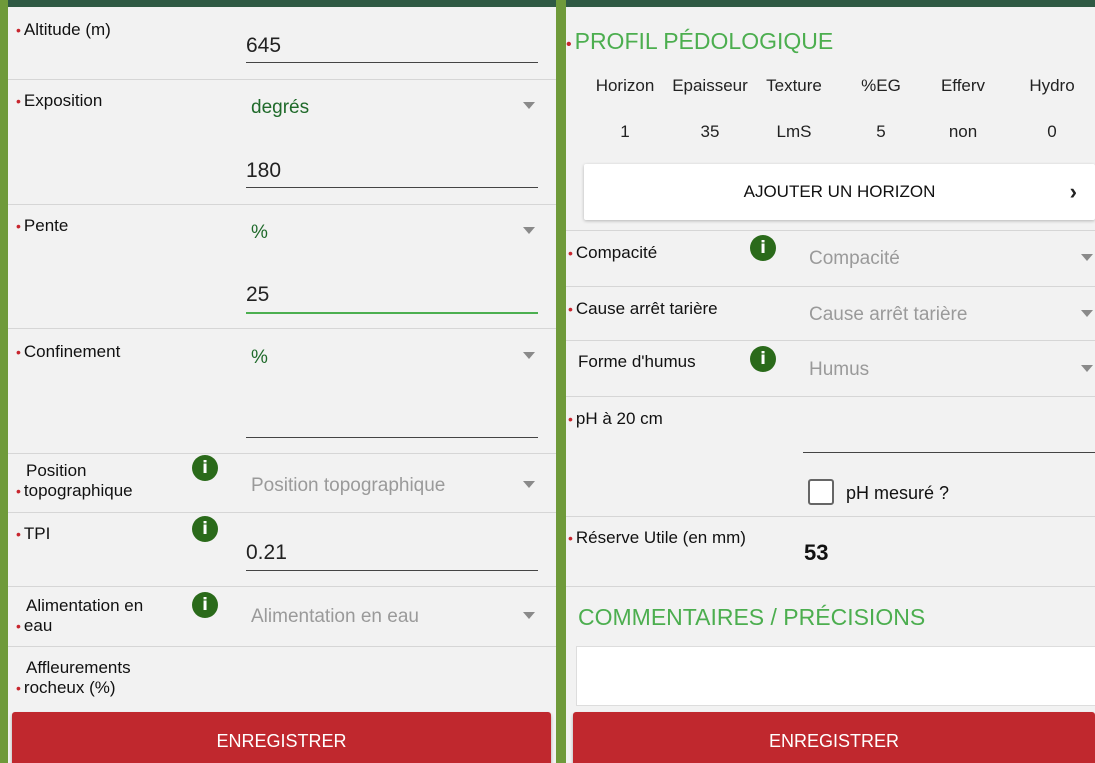 The image size is (1095, 763). I want to click on pente-underline-focused, so click(392, 313).